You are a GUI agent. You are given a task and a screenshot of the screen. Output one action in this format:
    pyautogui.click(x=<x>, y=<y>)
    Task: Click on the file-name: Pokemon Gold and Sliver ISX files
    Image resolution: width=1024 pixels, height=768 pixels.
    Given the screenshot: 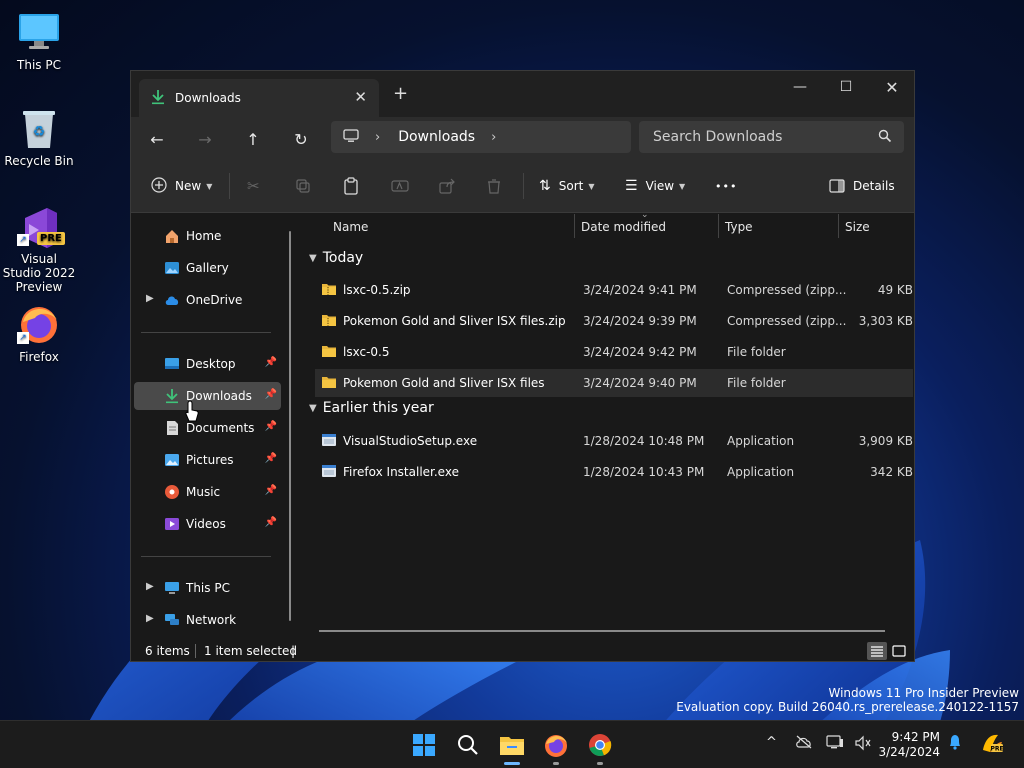 What is the action you would take?
    pyautogui.click(x=444, y=383)
    